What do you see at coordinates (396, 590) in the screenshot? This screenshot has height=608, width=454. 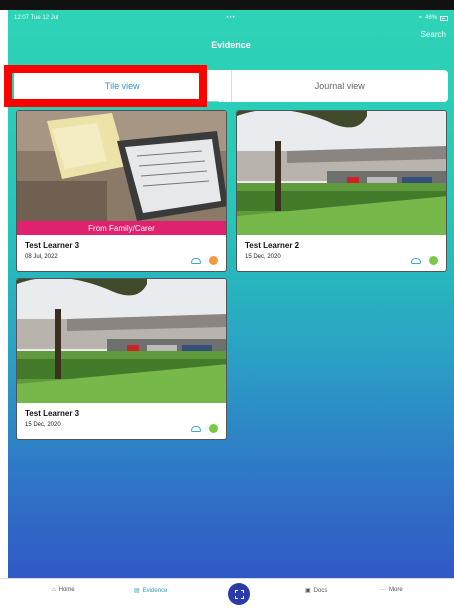 I see `tab-more-label: More` at bounding box center [396, 590].